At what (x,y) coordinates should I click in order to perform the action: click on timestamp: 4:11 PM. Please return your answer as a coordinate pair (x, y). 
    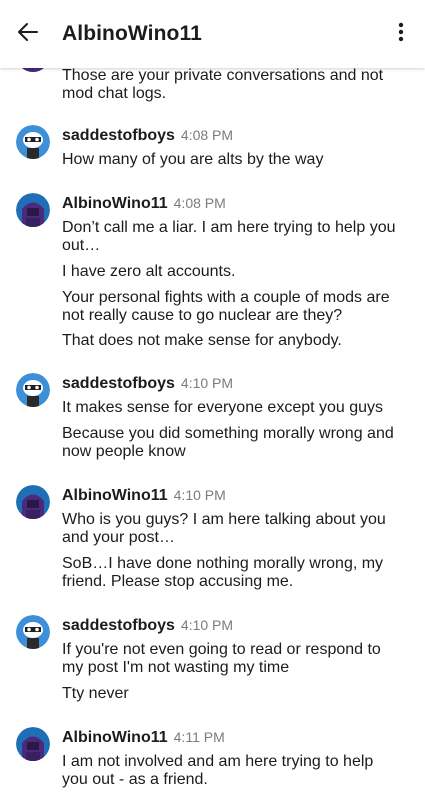
    Looking at the image, I should click on (199, 737).